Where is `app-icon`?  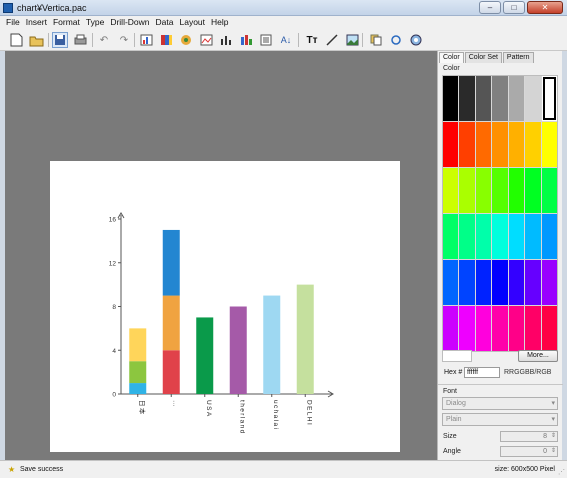
app-icon is located at coordinates (8, 8).